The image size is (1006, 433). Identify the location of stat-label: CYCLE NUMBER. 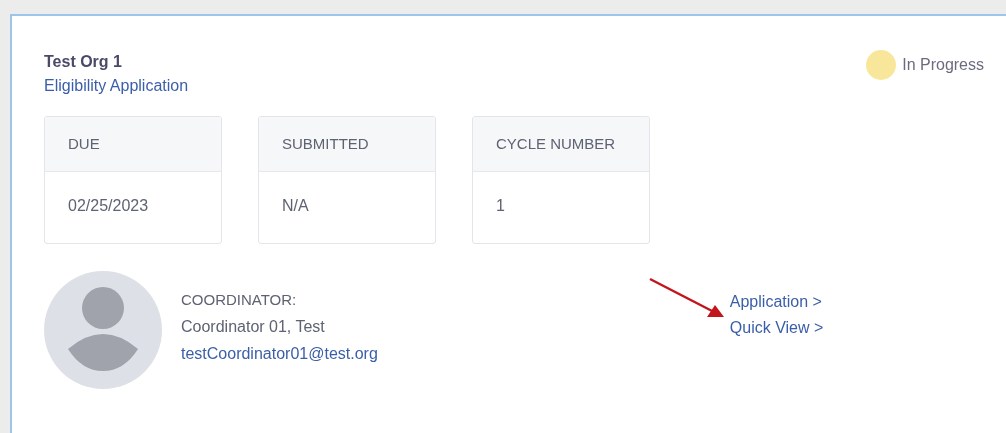
(556, 143).